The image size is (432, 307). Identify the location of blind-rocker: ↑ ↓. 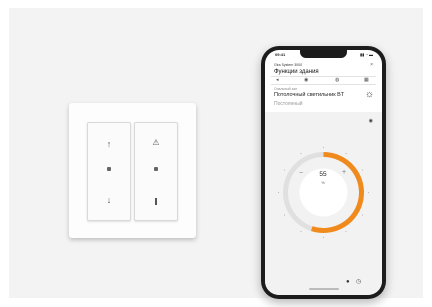
(109, 171).